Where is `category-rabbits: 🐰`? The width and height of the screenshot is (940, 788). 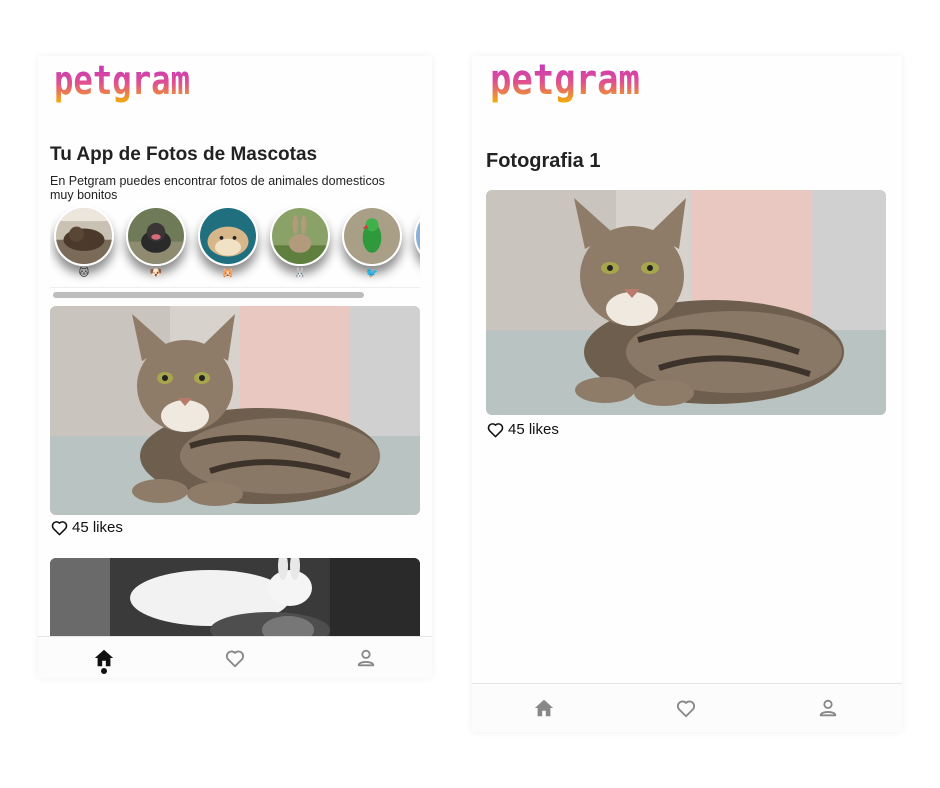
category-rabbits: 🐰 is located at coordinates (300, 246).